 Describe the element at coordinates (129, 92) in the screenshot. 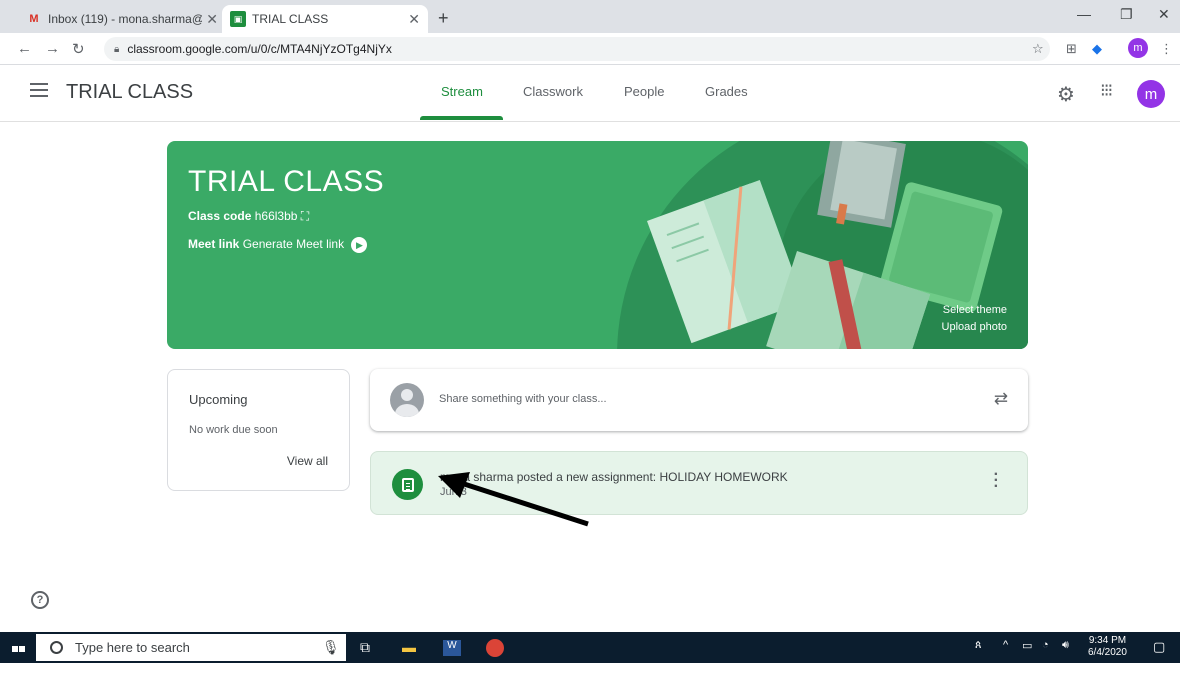

I see `class-title: TRIAL CLASS` at that location.